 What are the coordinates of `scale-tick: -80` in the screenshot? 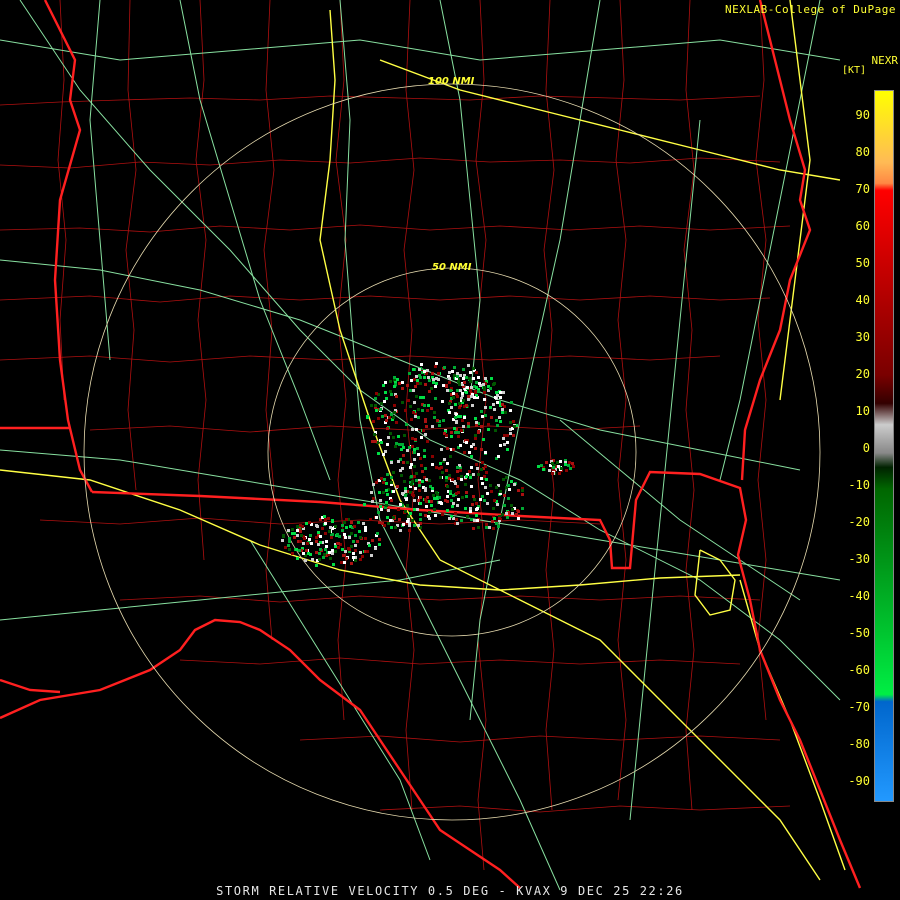 It's located at (859, 744).